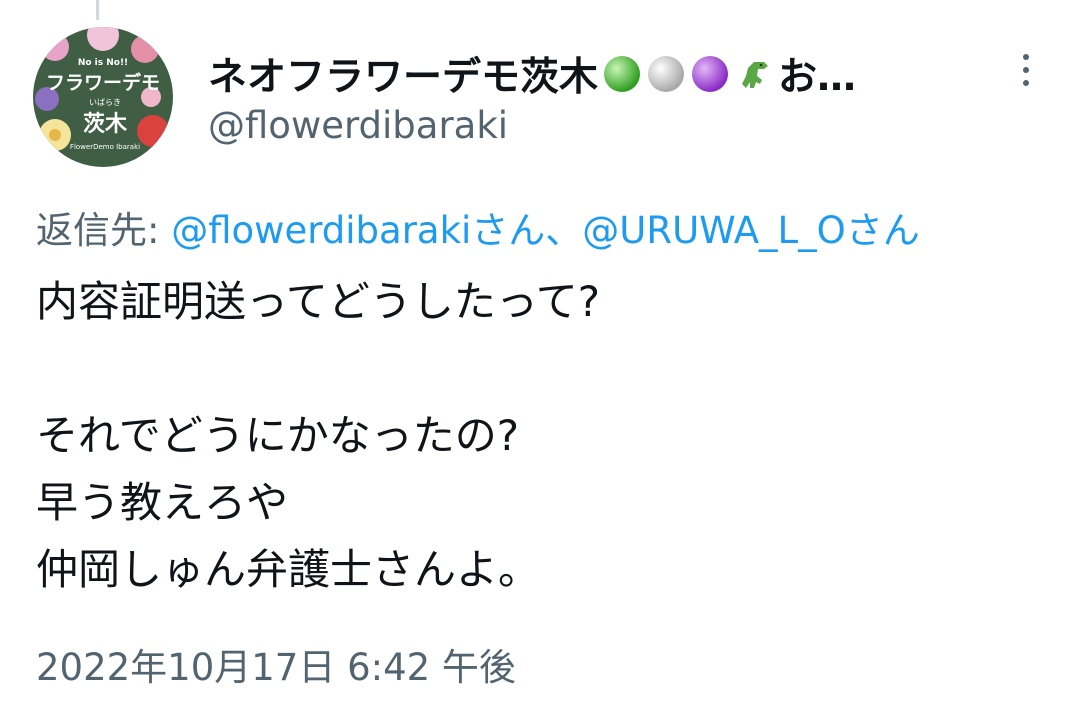 The width and height of the screenshot is (1080, 714). What do you see at coordinates (276, 664) in the screenshot?
I see `tweet-timestamp: 2022年10月17日 6:42 午後` at bounding box center [276, 664].